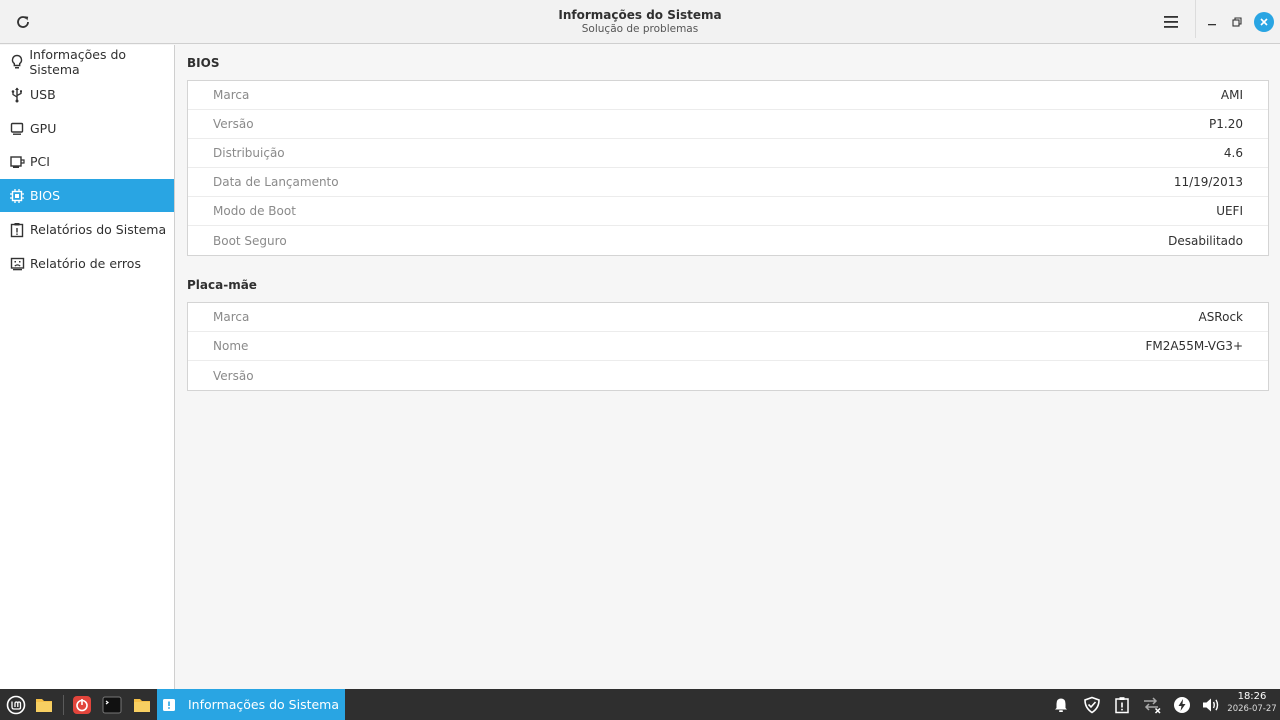  Describe the element at coordinates (254, 211) in the screenshot. I see `row-key: Modo de Boot` at that location.